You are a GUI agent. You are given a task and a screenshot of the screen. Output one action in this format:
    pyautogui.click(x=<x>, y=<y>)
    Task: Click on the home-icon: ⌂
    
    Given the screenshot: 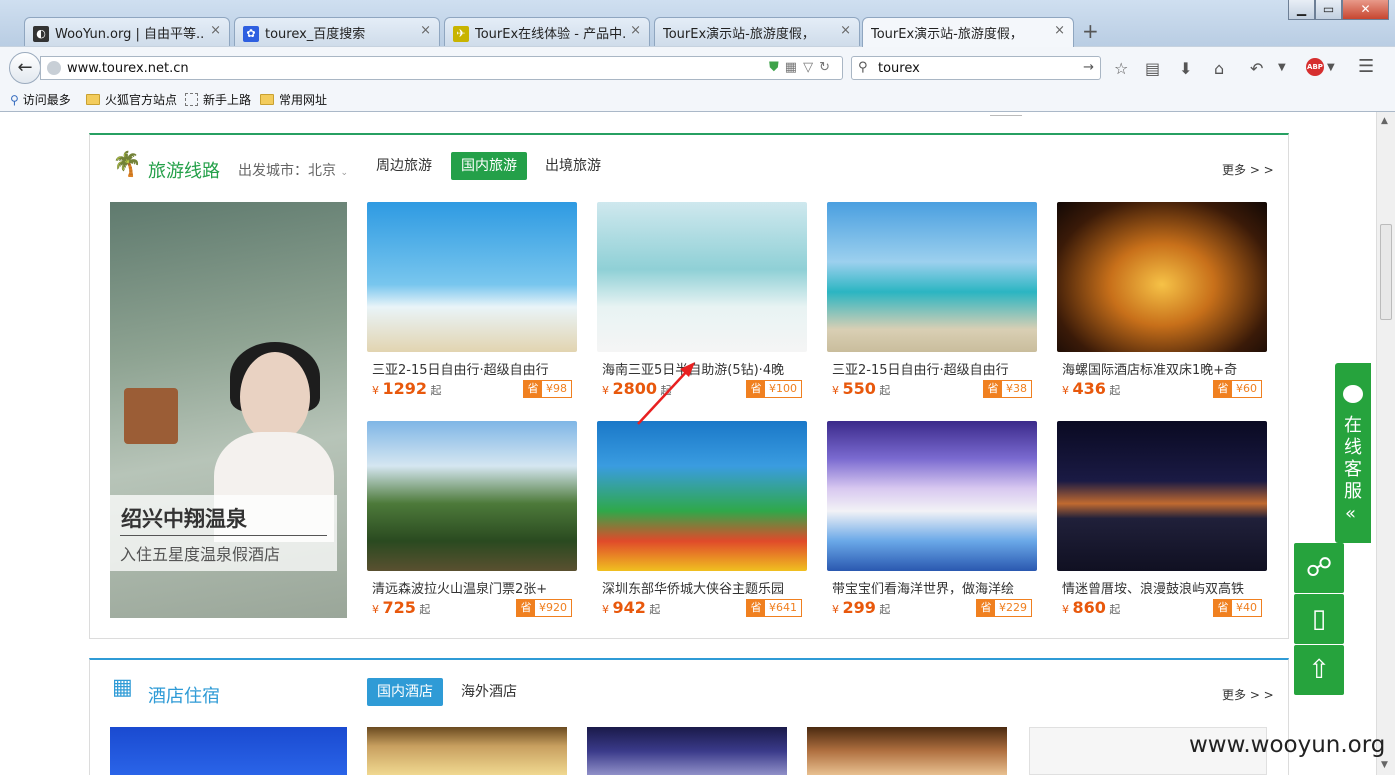 What is the action you would take?
    pyautogui.click(x=1219, y=68)
    